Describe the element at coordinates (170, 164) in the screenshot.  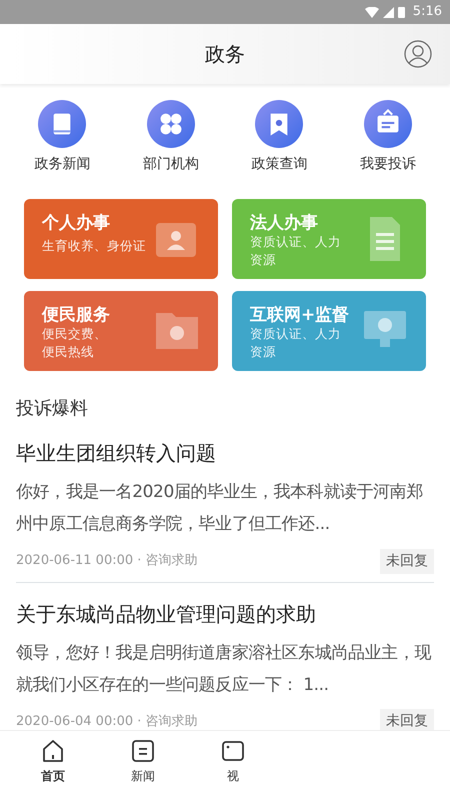
I see `shortcut-label: 部门机构` at that location.